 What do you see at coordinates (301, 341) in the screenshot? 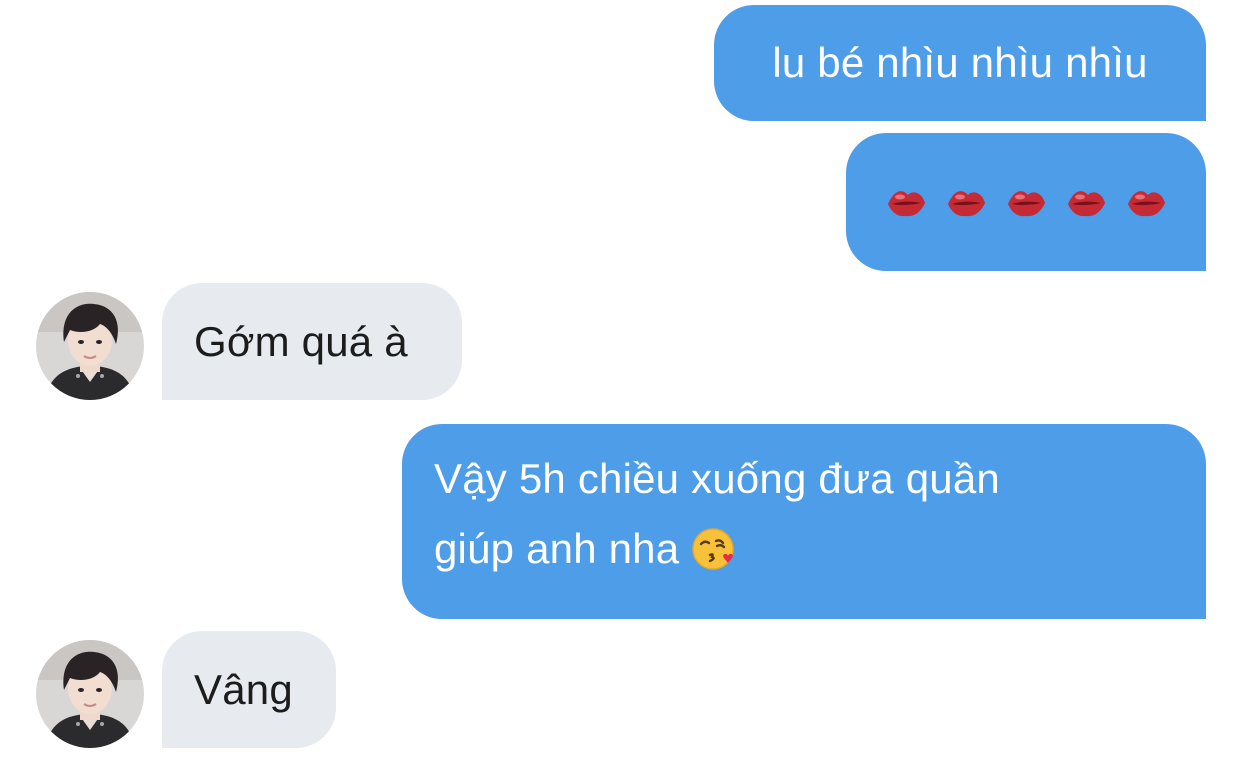
I see `message-text: Gớm quá à` at bounding box center [301, 341].